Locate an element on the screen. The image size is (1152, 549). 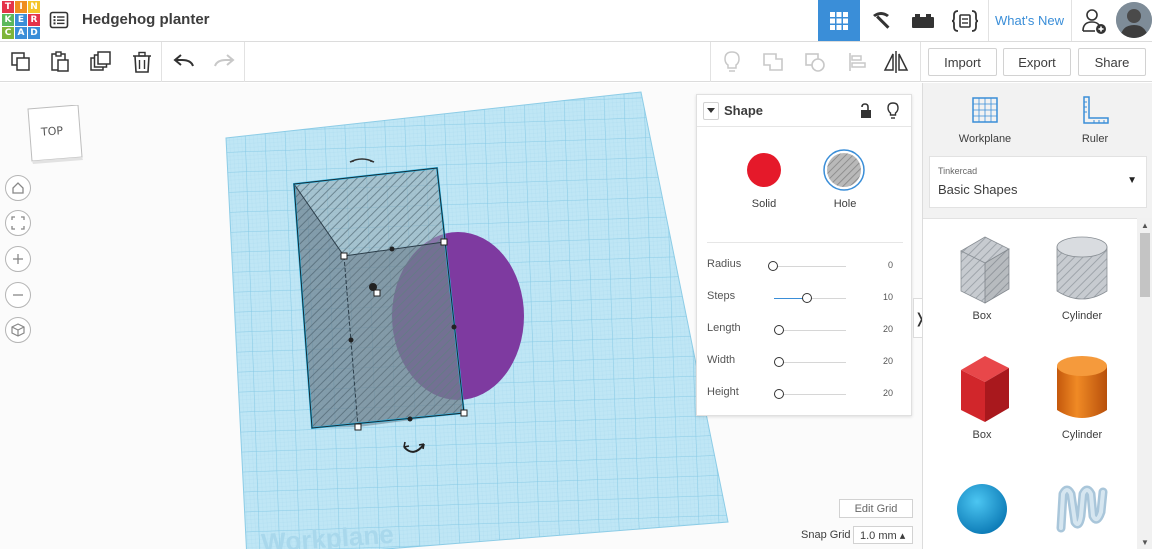
lightbulb-icon is located at coordinates (732, 61).